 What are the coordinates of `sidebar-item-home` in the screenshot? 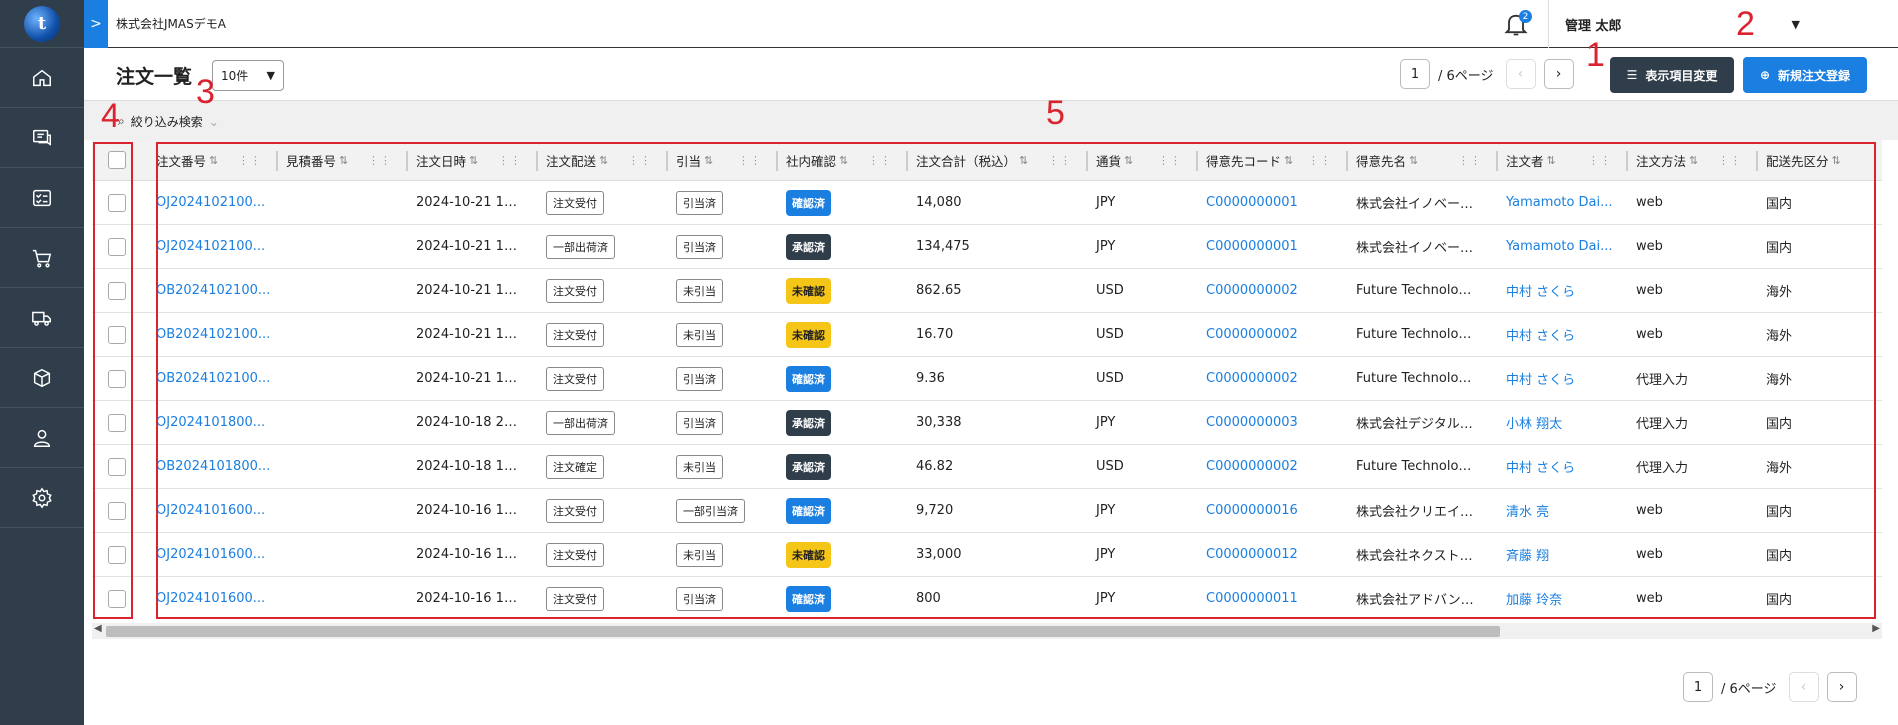 It's located at (42, 78).